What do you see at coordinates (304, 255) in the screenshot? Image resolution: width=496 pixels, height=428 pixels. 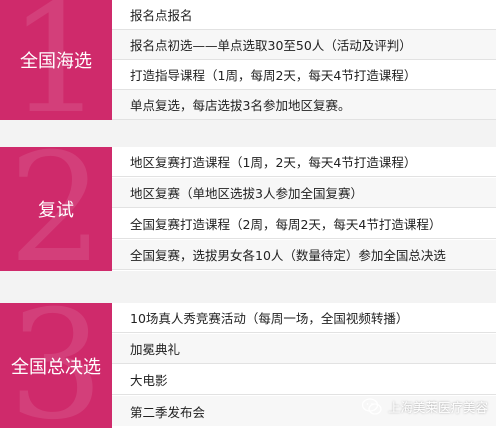 I see `list-item: 全国复赛，选拔男女各10人（数量待定）参加全国总决选` at bounding box center [304, 255].